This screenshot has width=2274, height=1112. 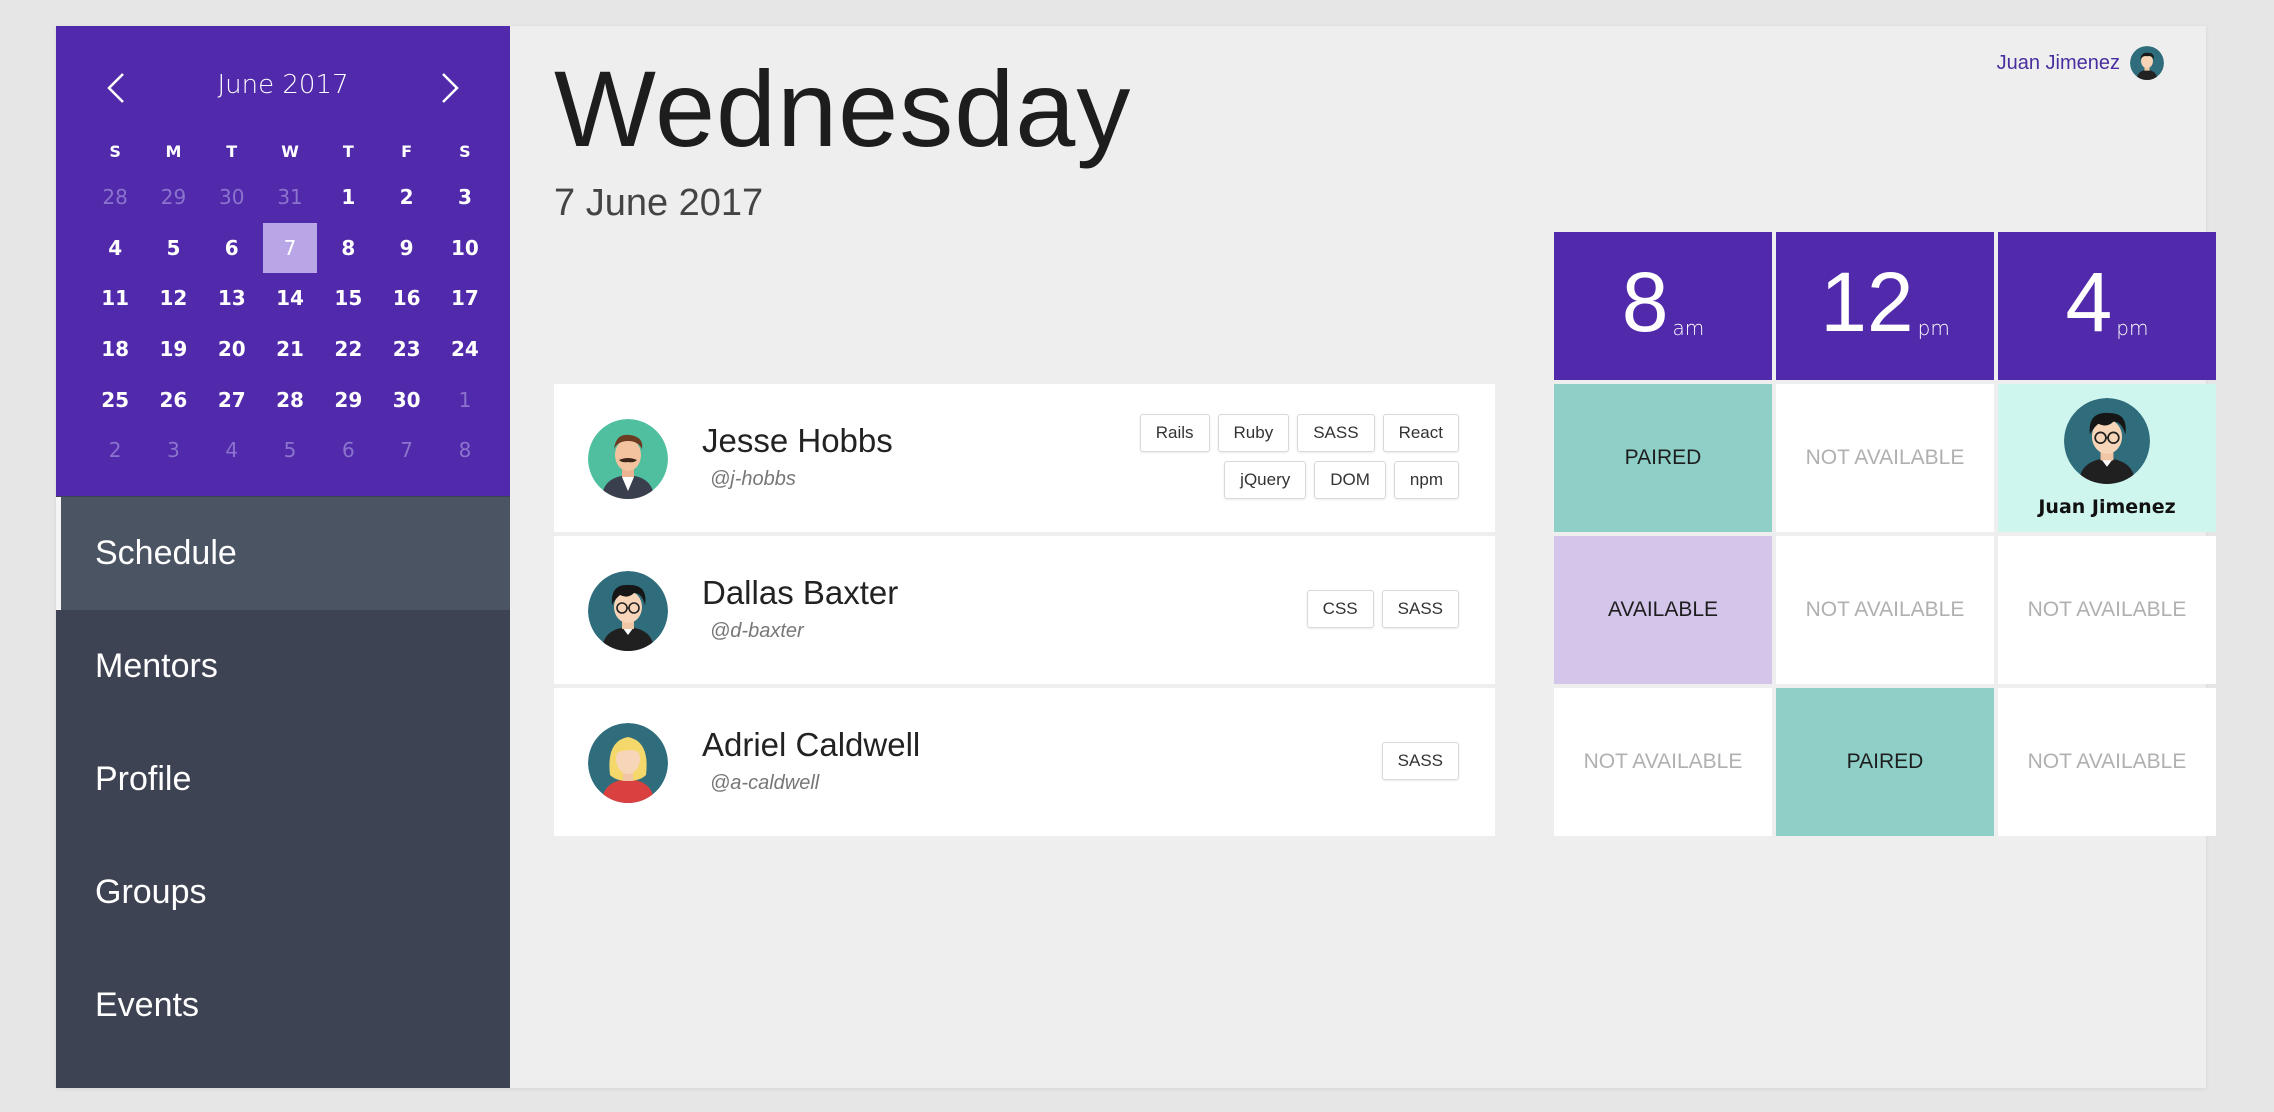 What do you see at coordinates (1645, 302) in the screenshot?
I see `time-slot-hour: 8` at bounding box center [1645, 302].